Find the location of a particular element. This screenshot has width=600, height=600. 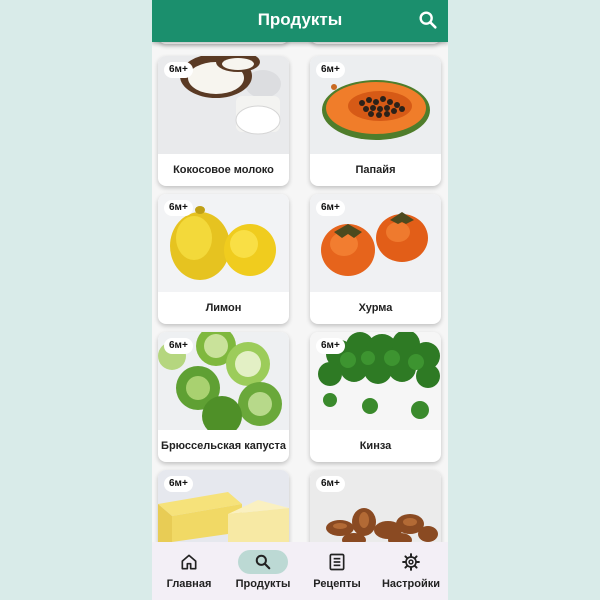

product-card-butter: 6м+ is located at coordinates (223, 506).